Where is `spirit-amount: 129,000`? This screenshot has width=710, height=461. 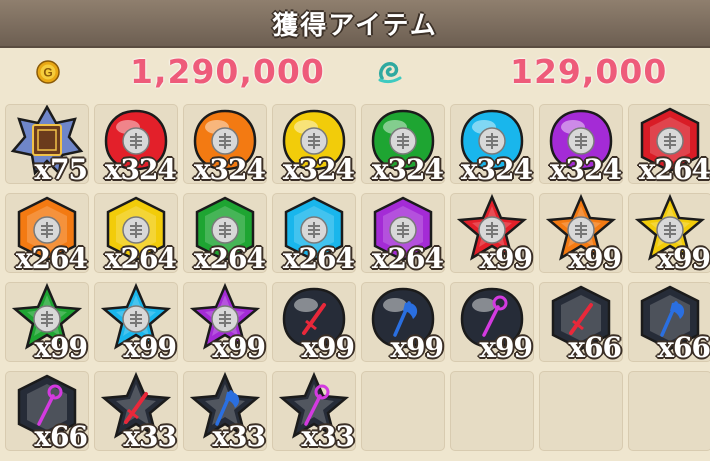
spirit-amount: 129,000 is located at coordinates (589, 71).